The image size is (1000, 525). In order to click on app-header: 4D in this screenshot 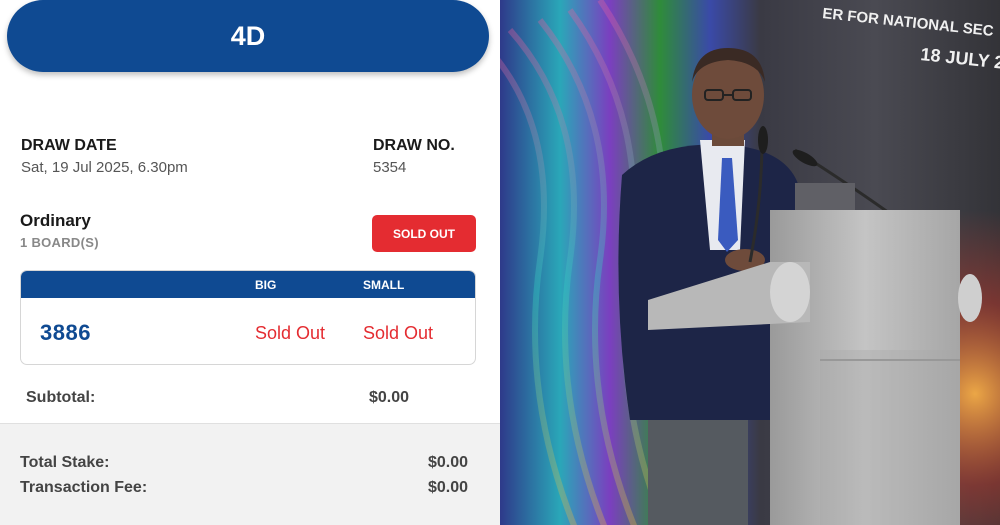, I will do `click(248, 36)`.